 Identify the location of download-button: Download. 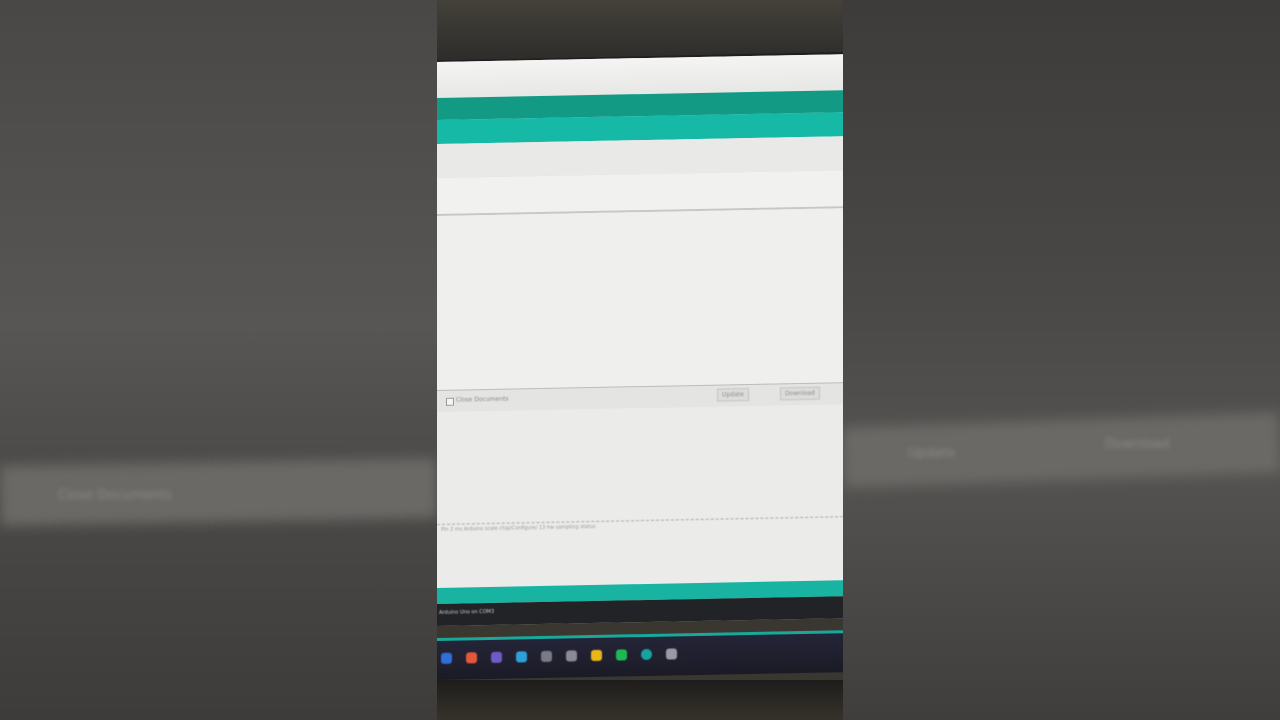
(800, 393).